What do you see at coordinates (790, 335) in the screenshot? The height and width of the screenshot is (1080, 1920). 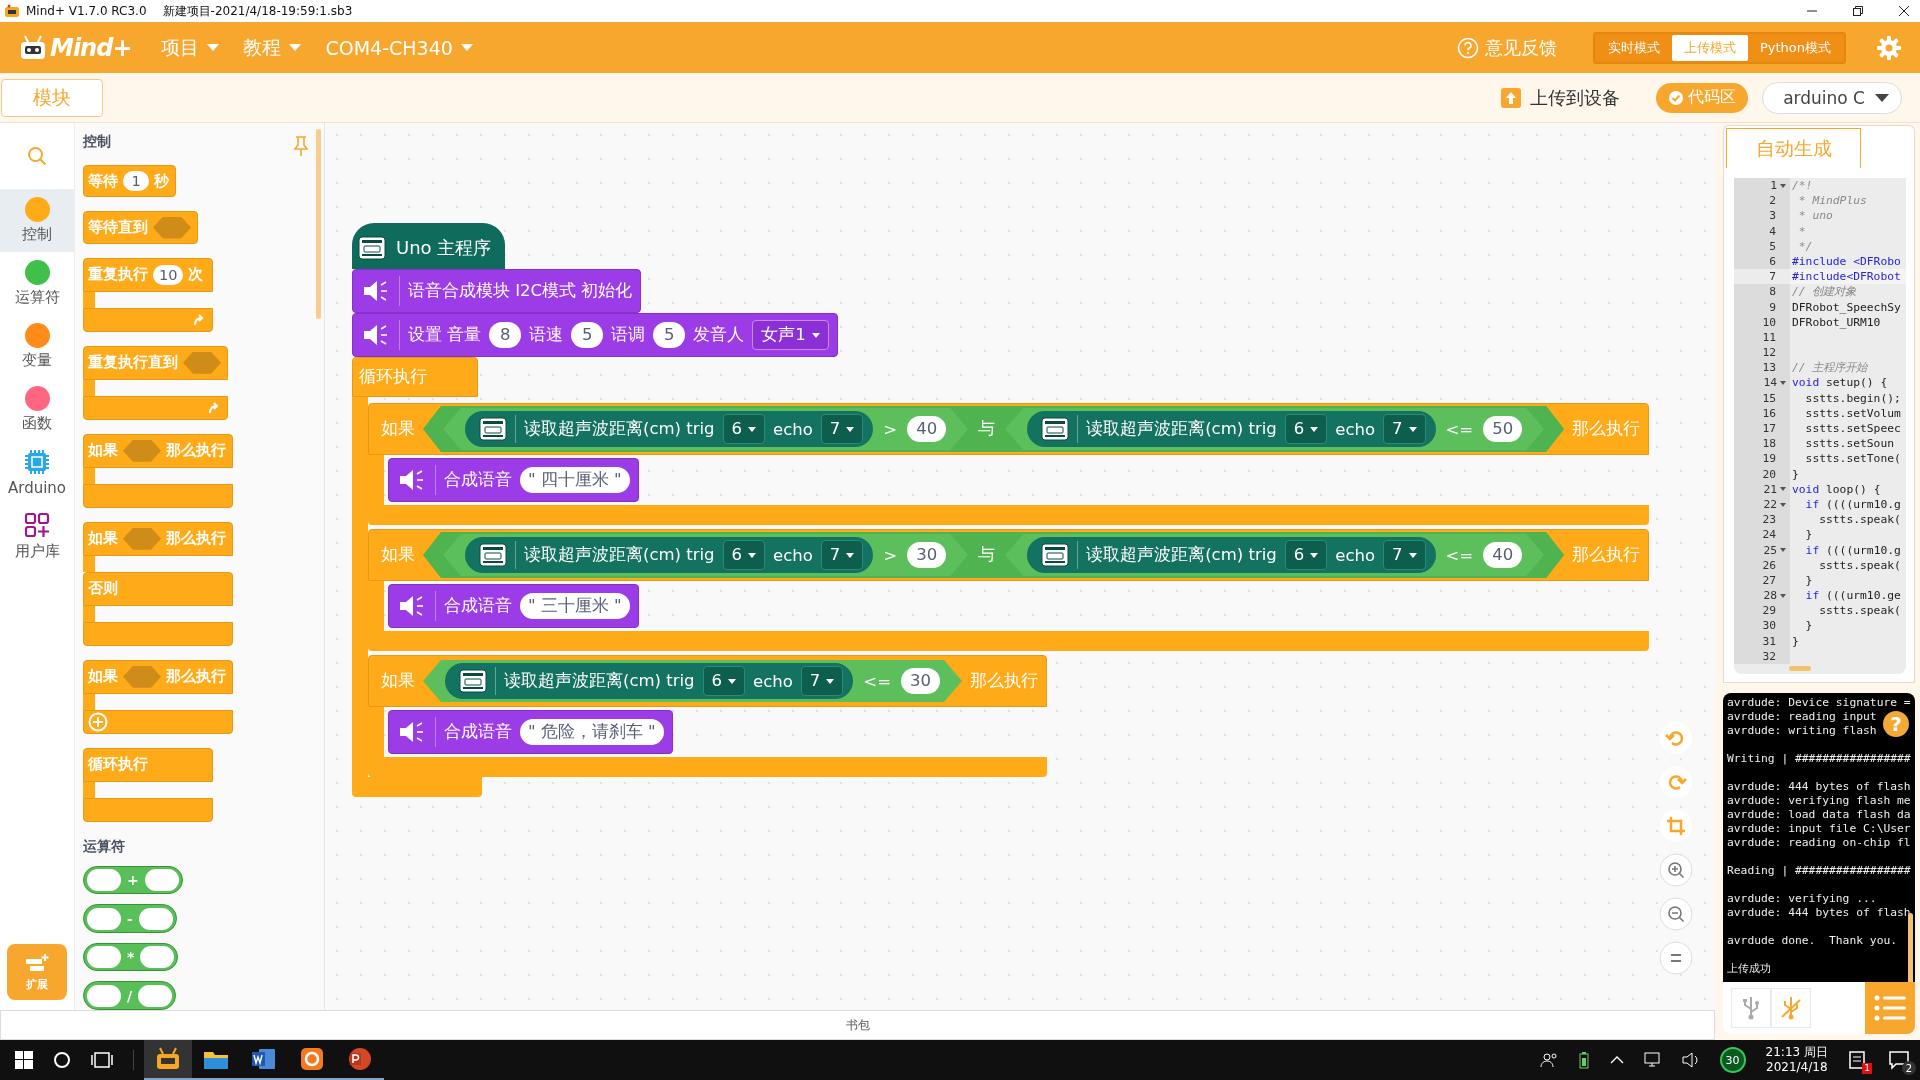 I see `dropdown: 女声1` at bounding box center [790, 335].